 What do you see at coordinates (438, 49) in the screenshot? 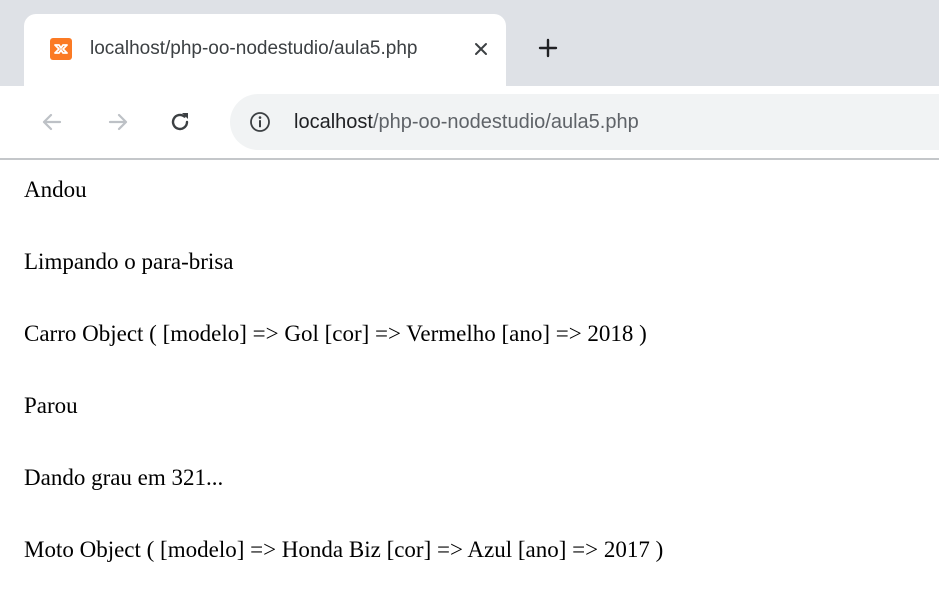
I see `tab-title-fade` at bounding box center [438, 49].